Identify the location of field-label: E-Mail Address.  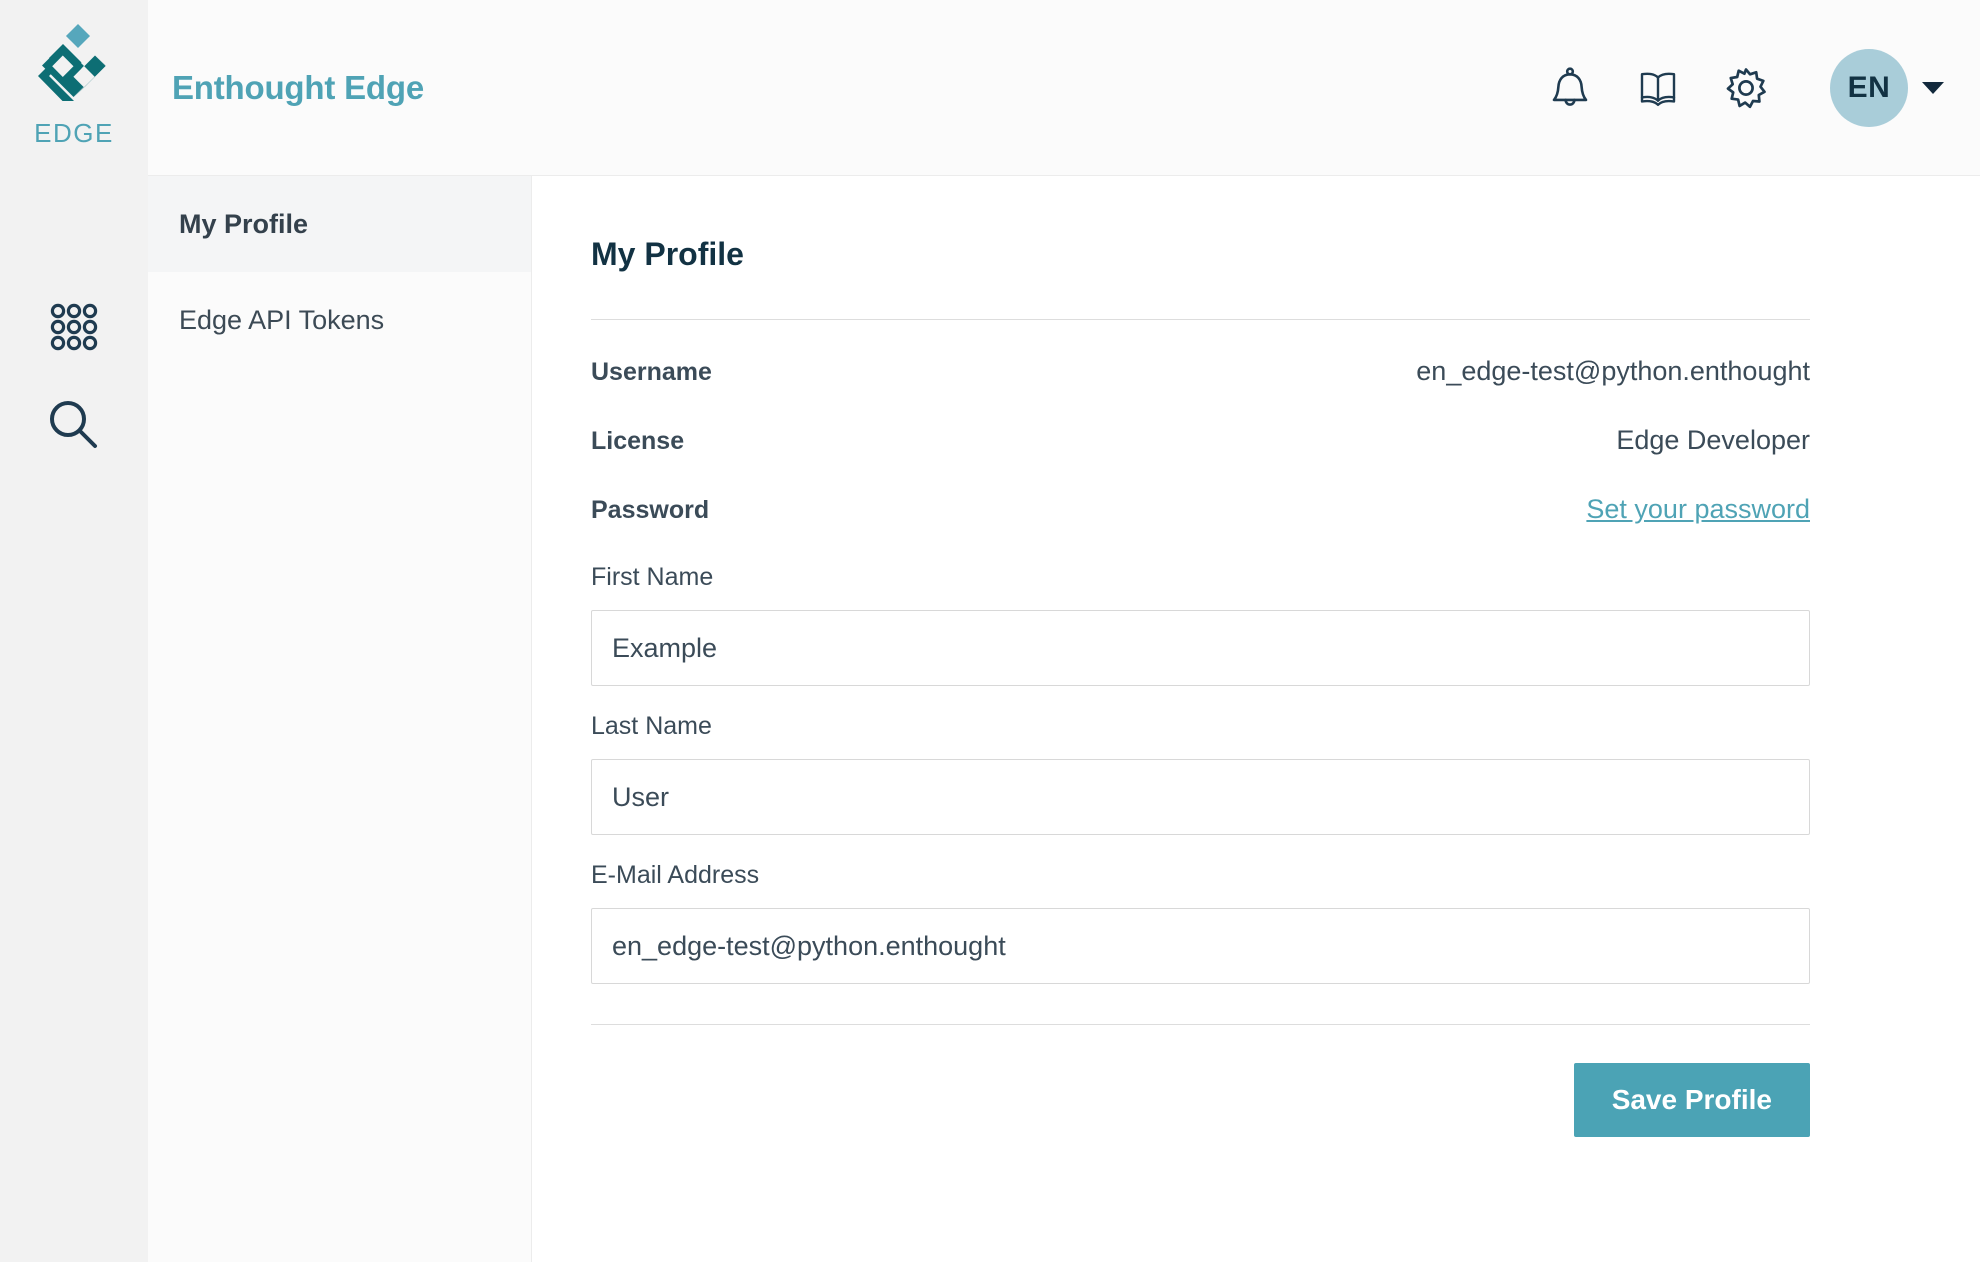
(675, 875).